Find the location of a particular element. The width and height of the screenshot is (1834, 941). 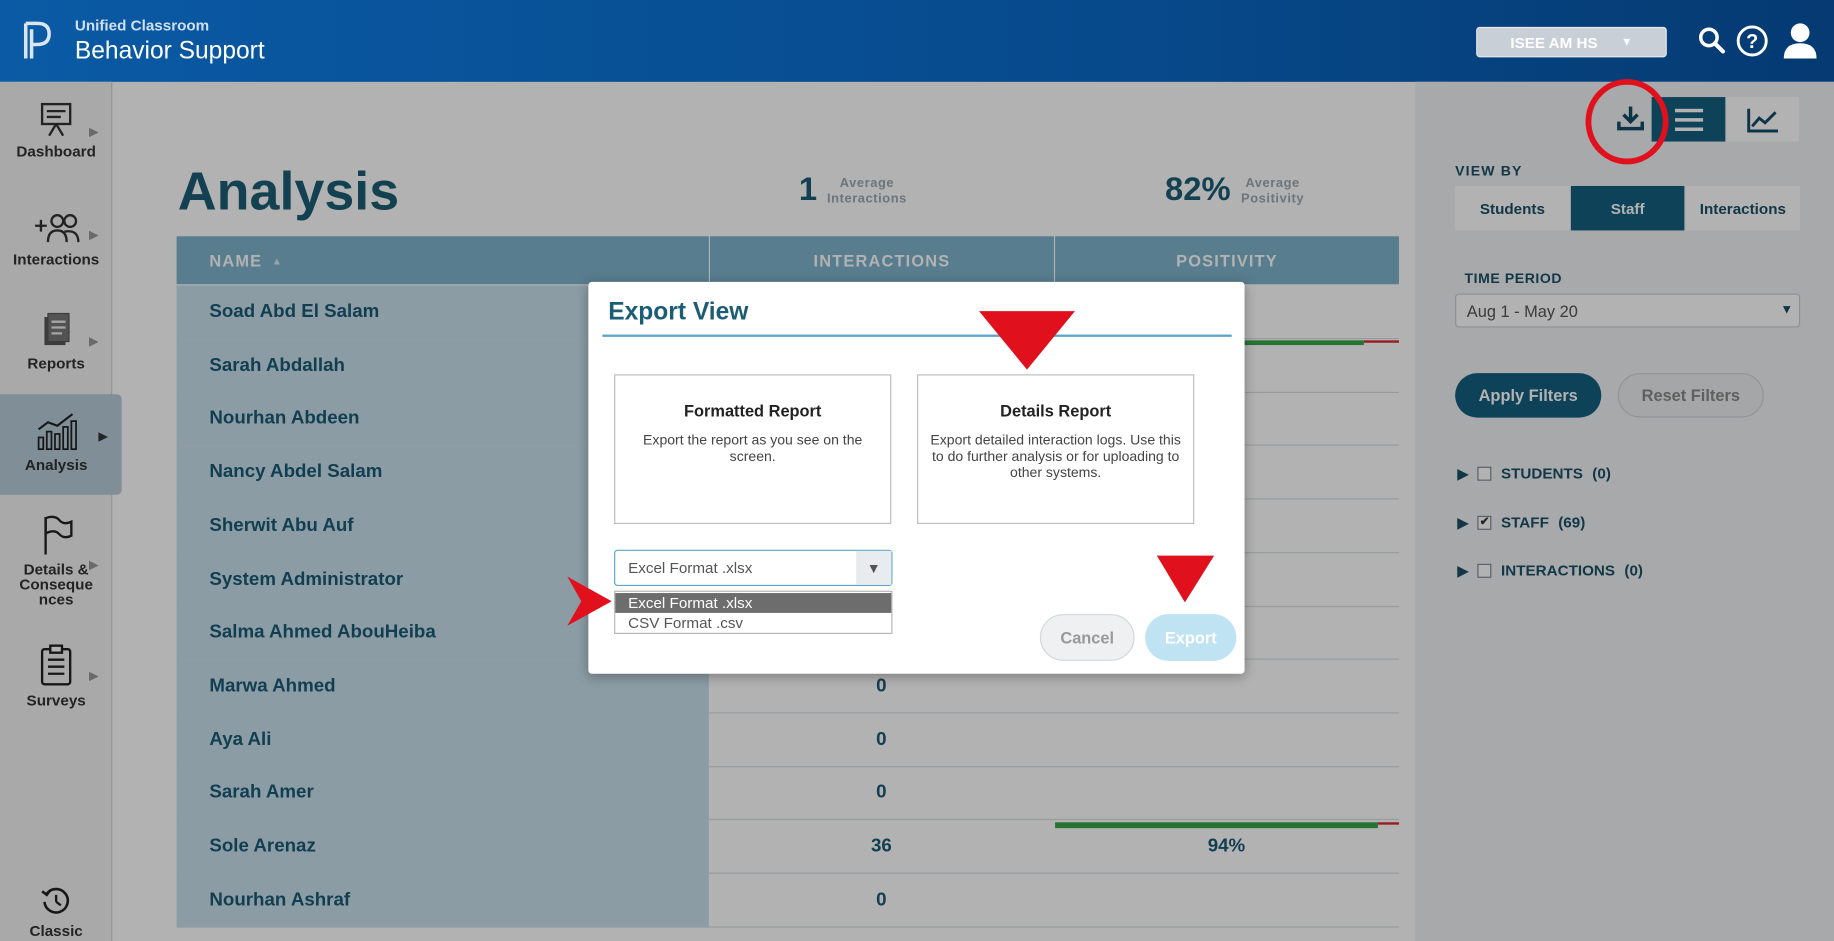

dialog-title: Export View is located at coordinates (678, 312).